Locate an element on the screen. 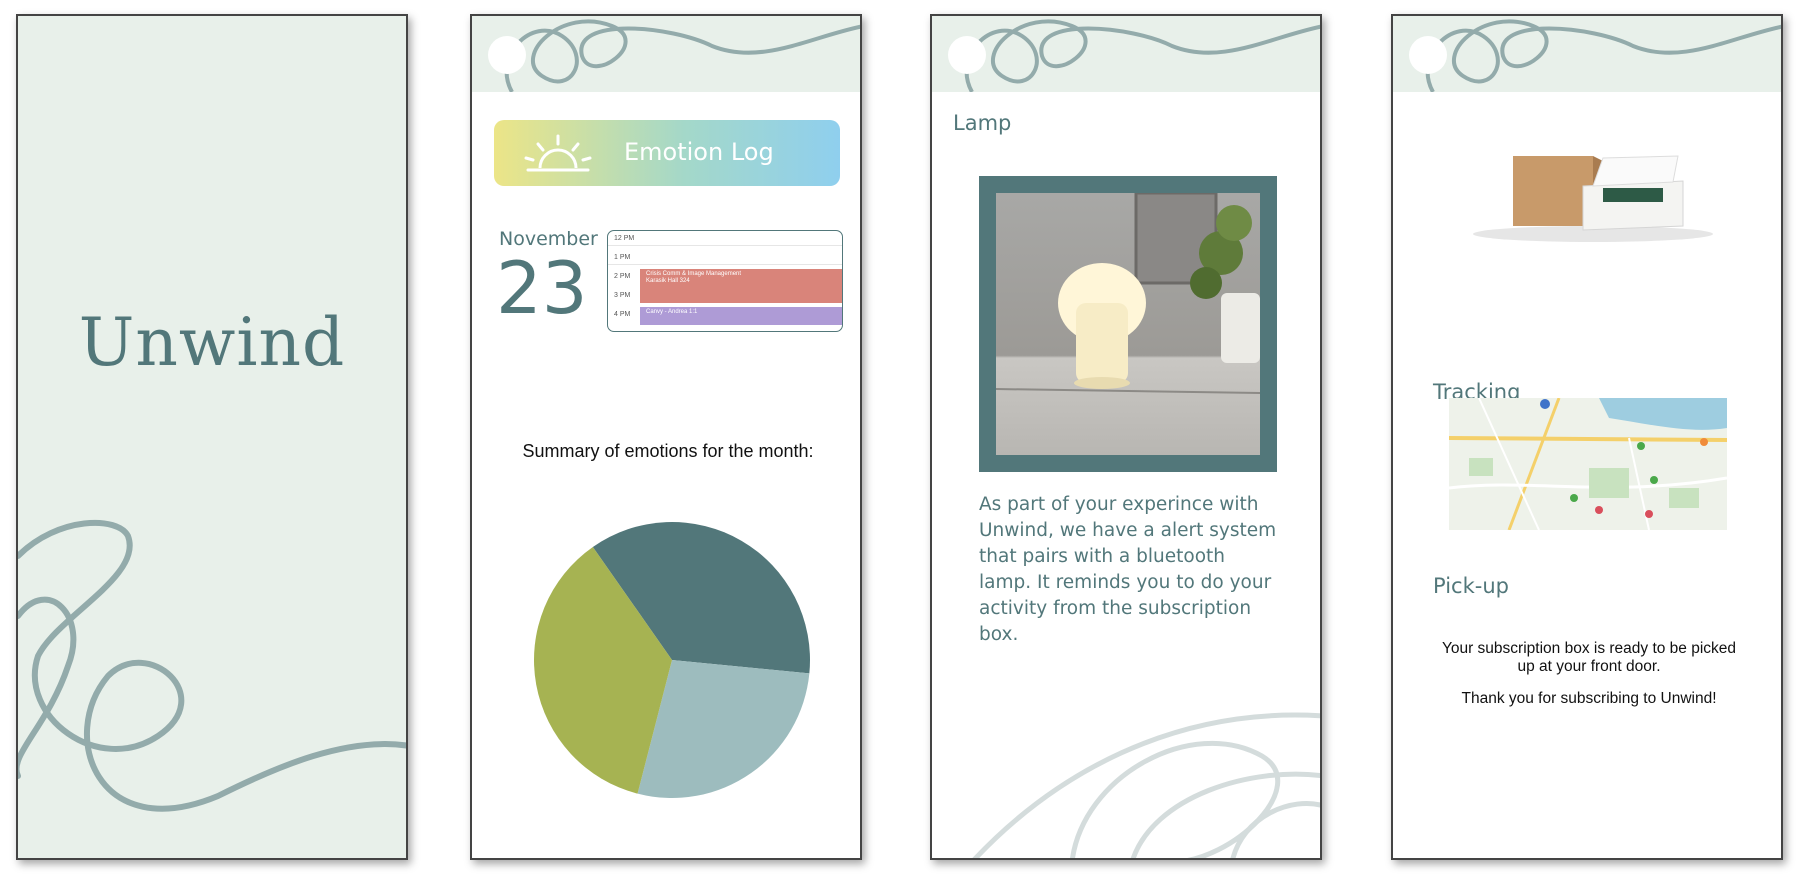  event-title: Crisis Comm & Image Management is located at coordinates (694, 274).